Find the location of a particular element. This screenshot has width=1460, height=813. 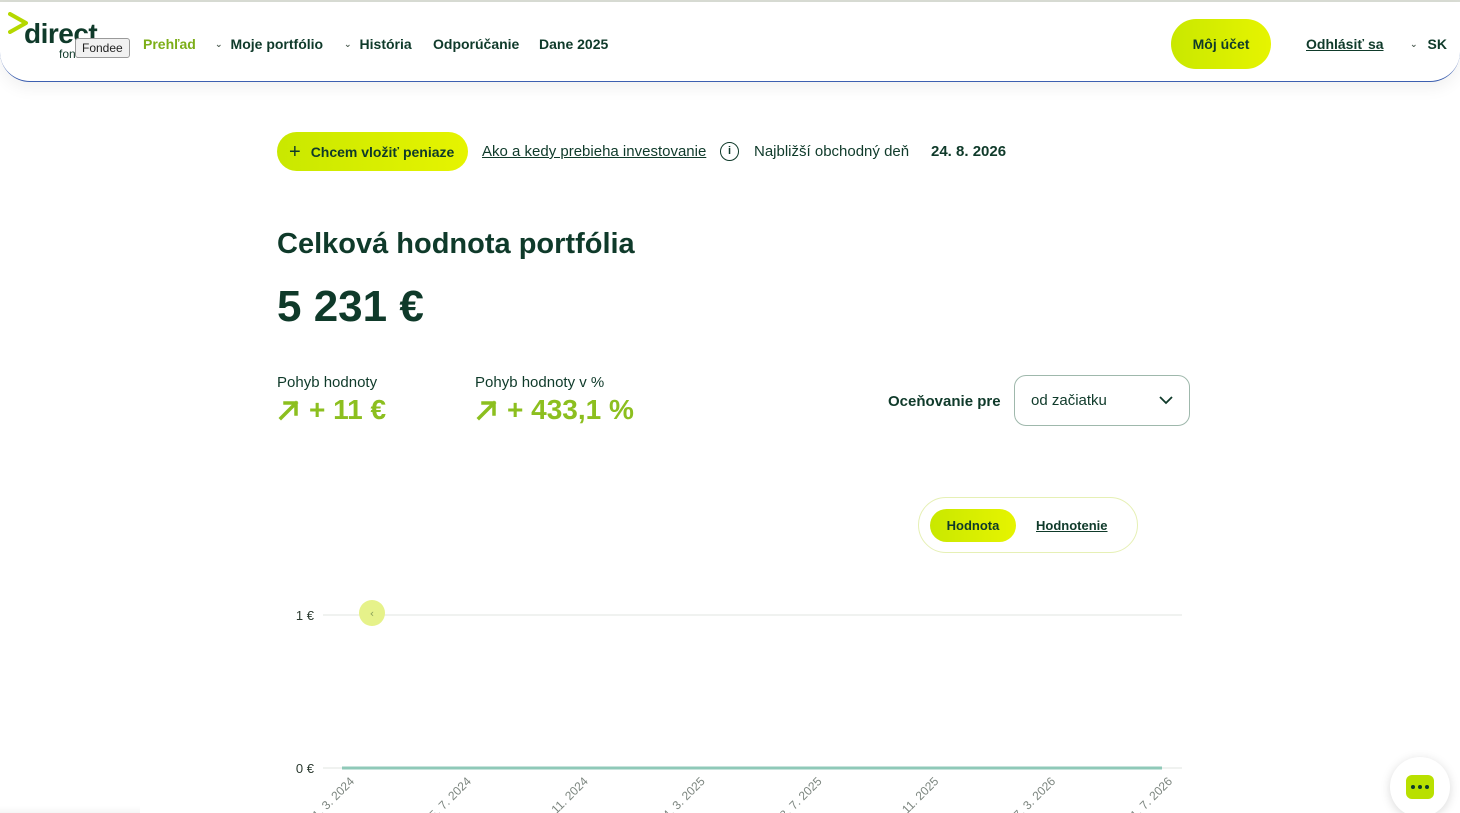

info-icon: i is located at coordinates (729, 151).